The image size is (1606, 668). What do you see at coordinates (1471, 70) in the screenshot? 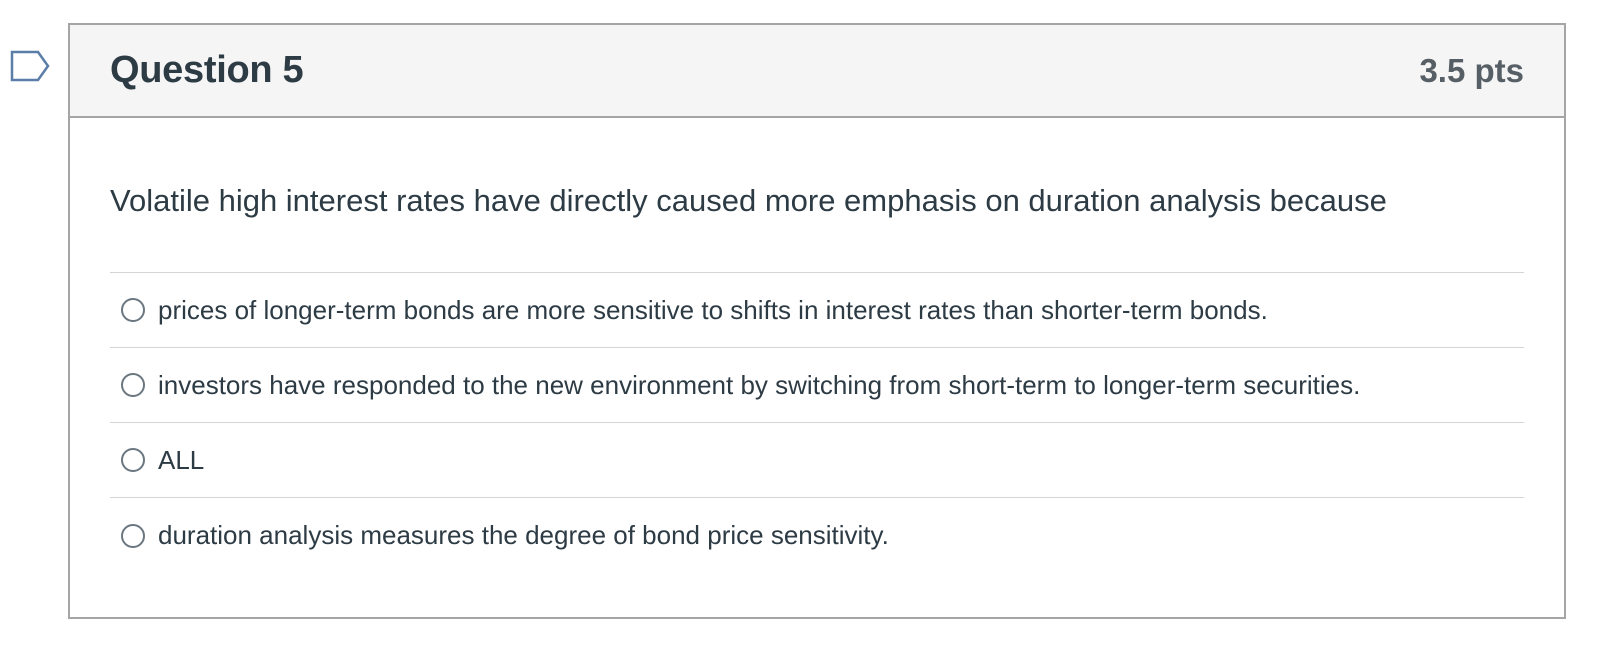
I see `question-points: 3.5 pts` at bounding box center [1471, 70].